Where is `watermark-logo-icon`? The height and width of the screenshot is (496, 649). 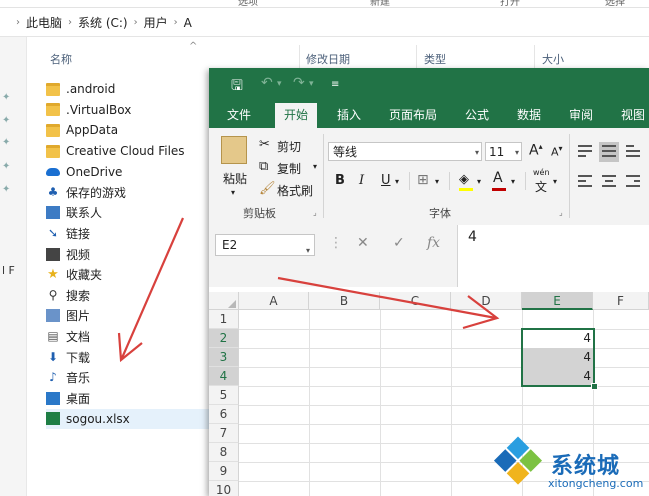
watermark-logo-icon is located at coordinates (518, 462).